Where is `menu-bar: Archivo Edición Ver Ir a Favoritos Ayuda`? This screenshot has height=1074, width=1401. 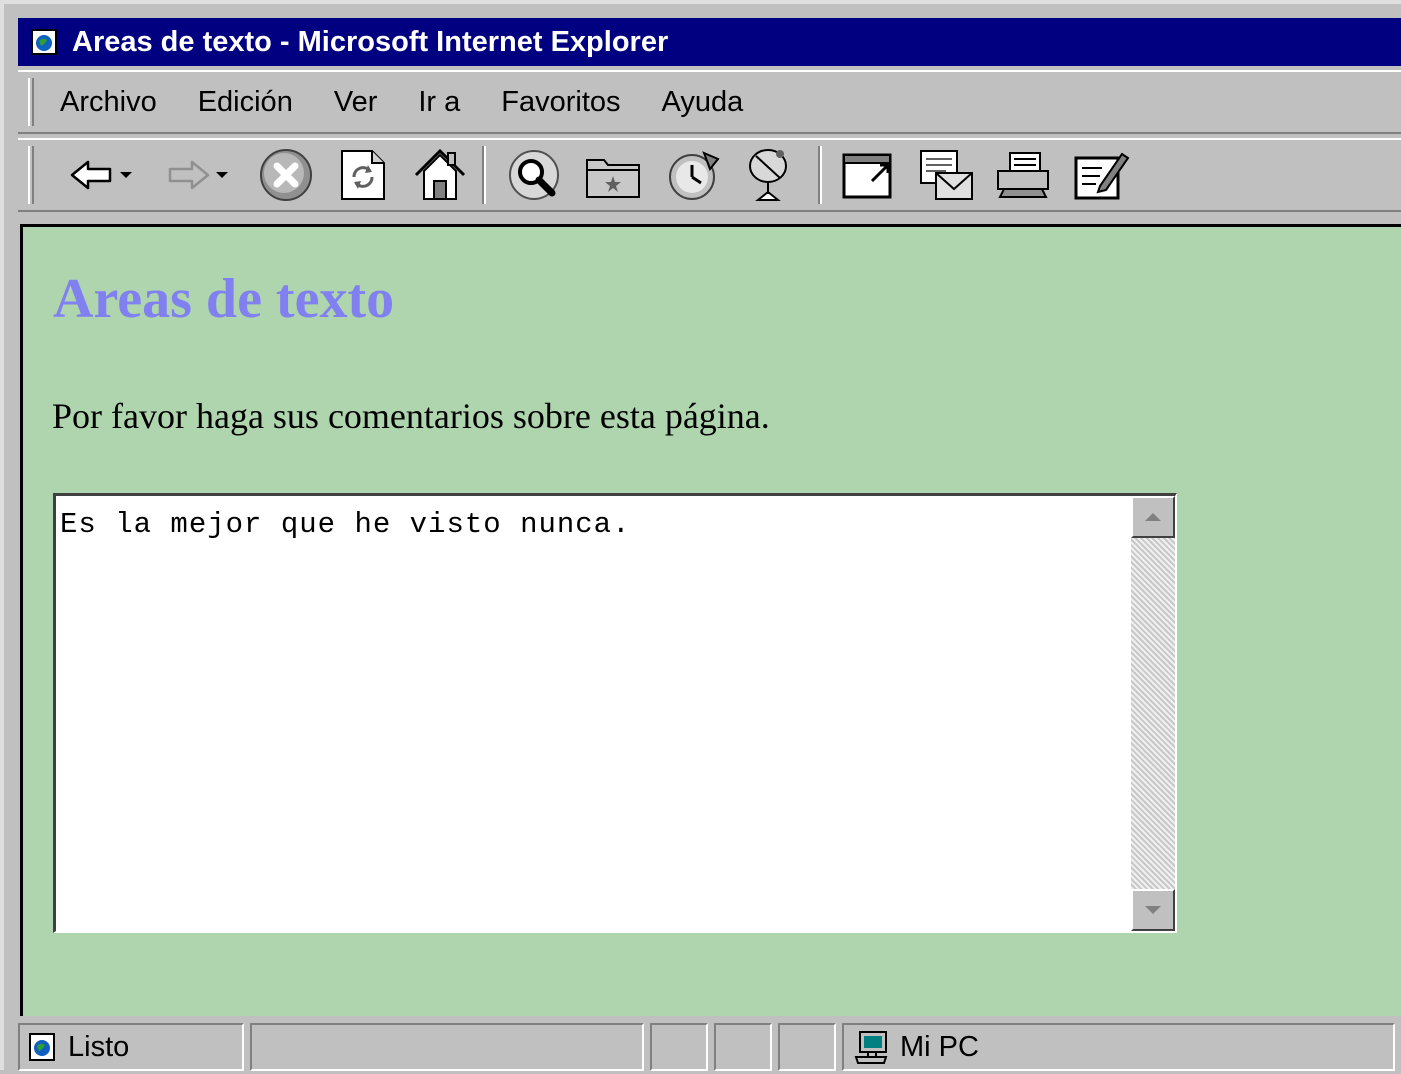 menu-bar: Archivo Edición Ver Ir a Favoritos Ayuda is located at coordinates (709, 102).